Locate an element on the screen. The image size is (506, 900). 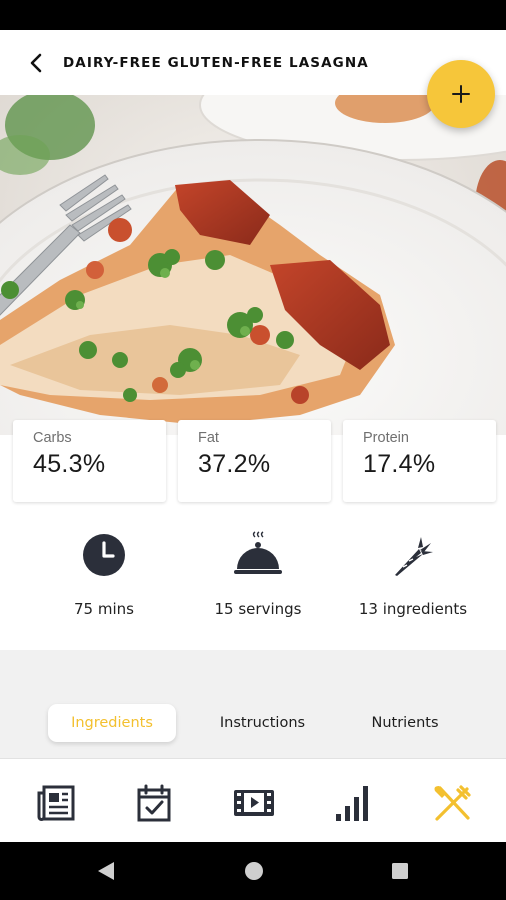
video-icon is located at coordinates (254, 803).